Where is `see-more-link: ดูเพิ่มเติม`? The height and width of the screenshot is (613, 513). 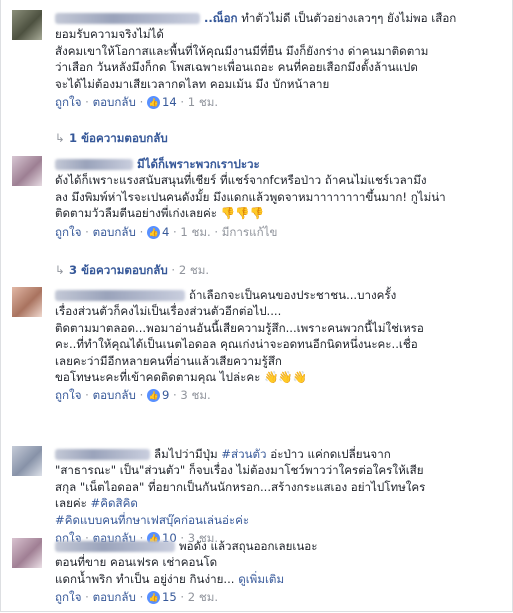
see-more-link: ดูเพิ่มเติม is located at coordinates (261, 579).